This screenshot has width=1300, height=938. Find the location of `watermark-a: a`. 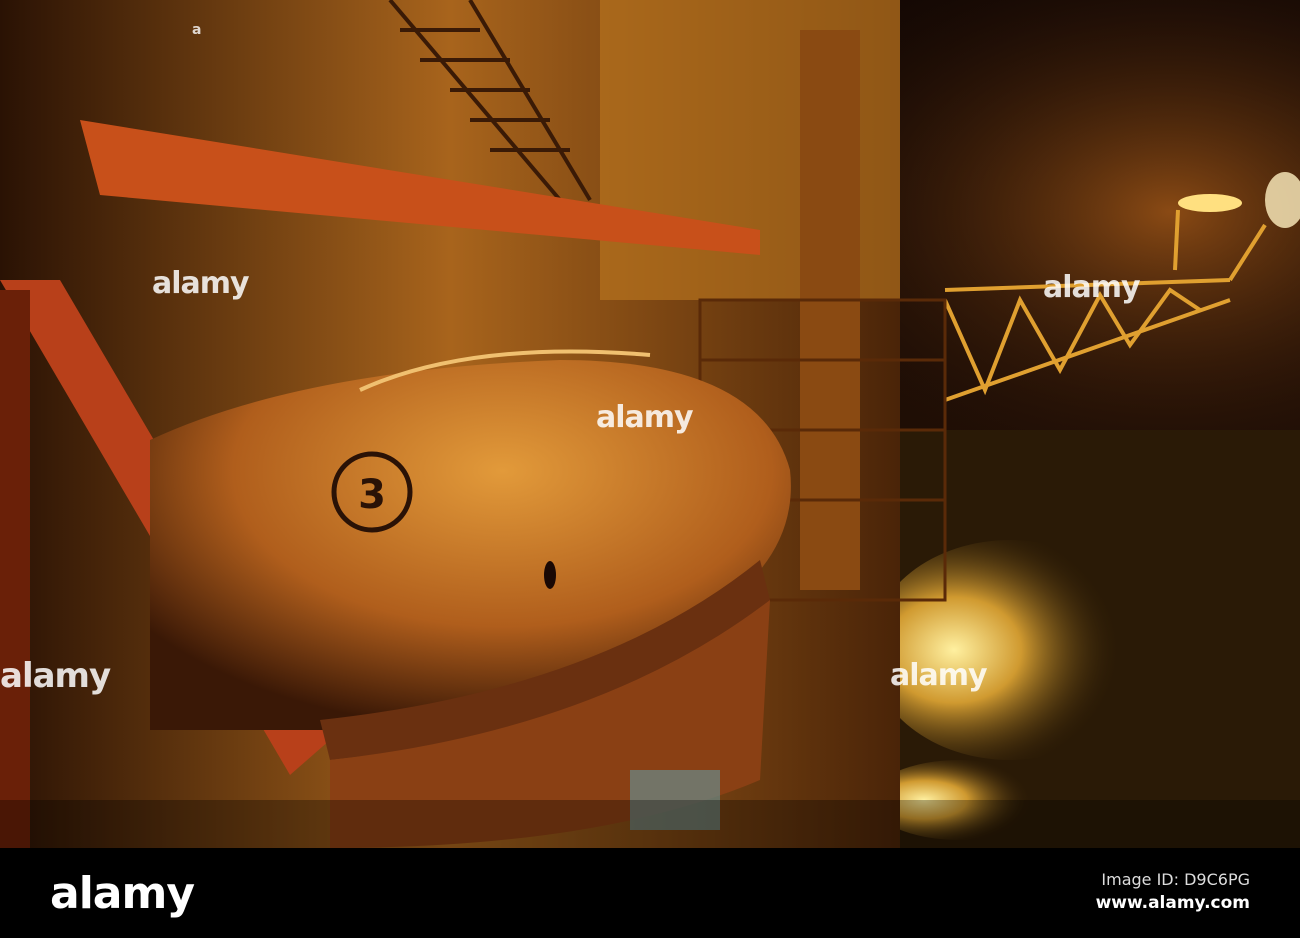

watermark-a: a is located at coordinates (197, 30).